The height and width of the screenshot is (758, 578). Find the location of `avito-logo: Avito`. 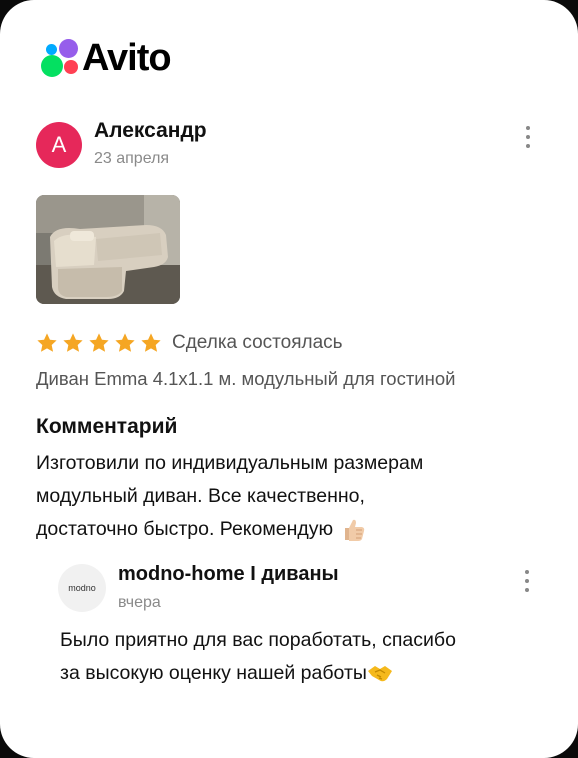

avito-logo: Avito is located at coordinates (106, 58).